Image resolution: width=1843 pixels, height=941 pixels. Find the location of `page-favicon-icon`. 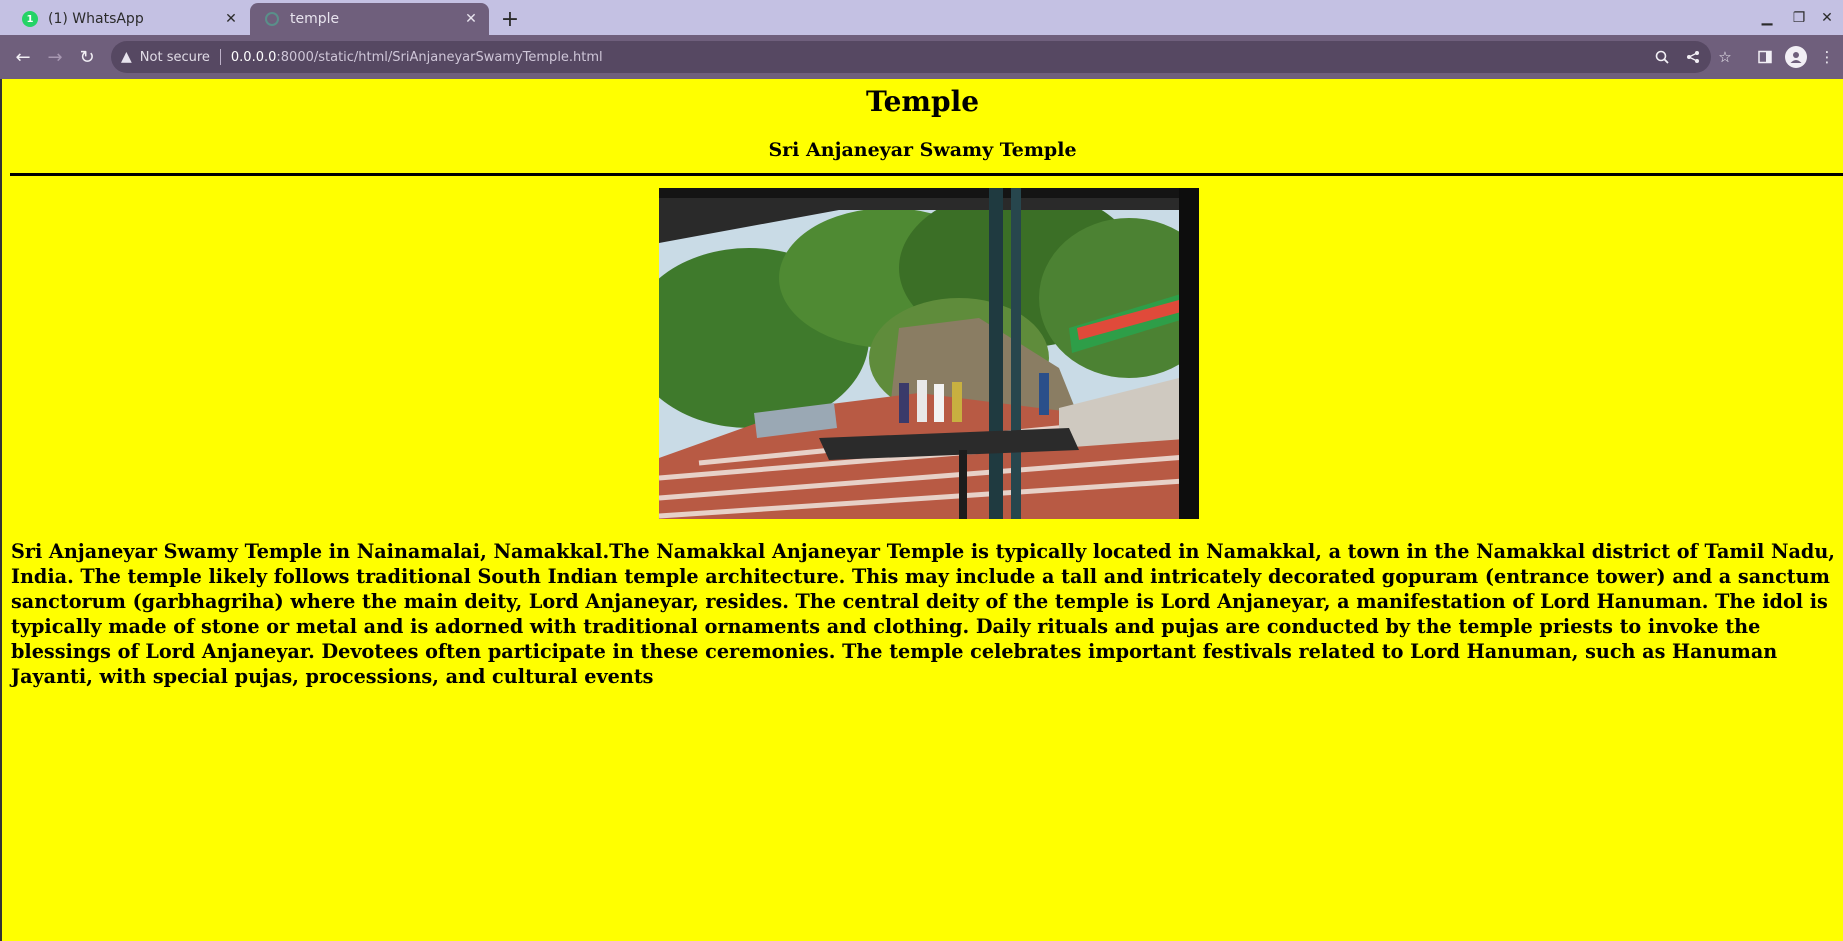

page-favicon-icon is located at coordinates (272, 19).